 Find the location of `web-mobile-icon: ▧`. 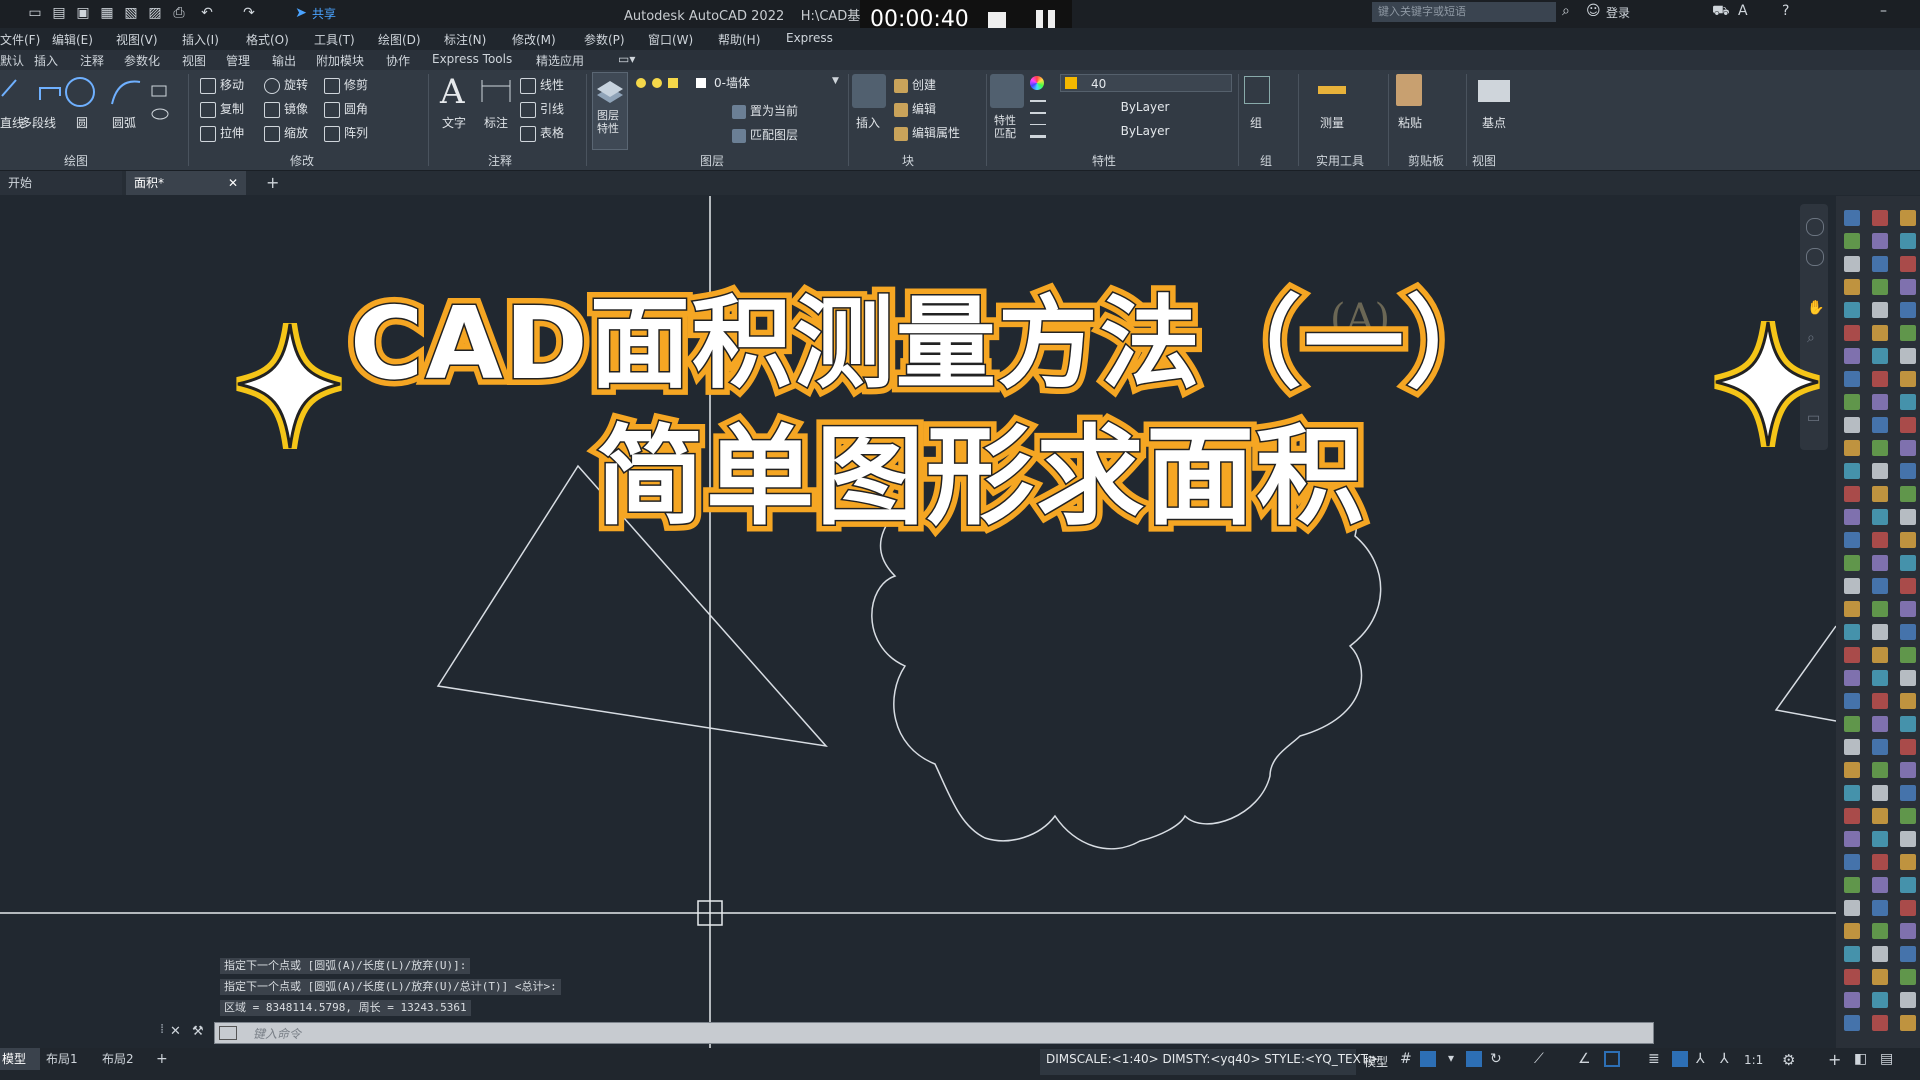

web-mobile-icon: ▧ is located at coordinates (131, 13).